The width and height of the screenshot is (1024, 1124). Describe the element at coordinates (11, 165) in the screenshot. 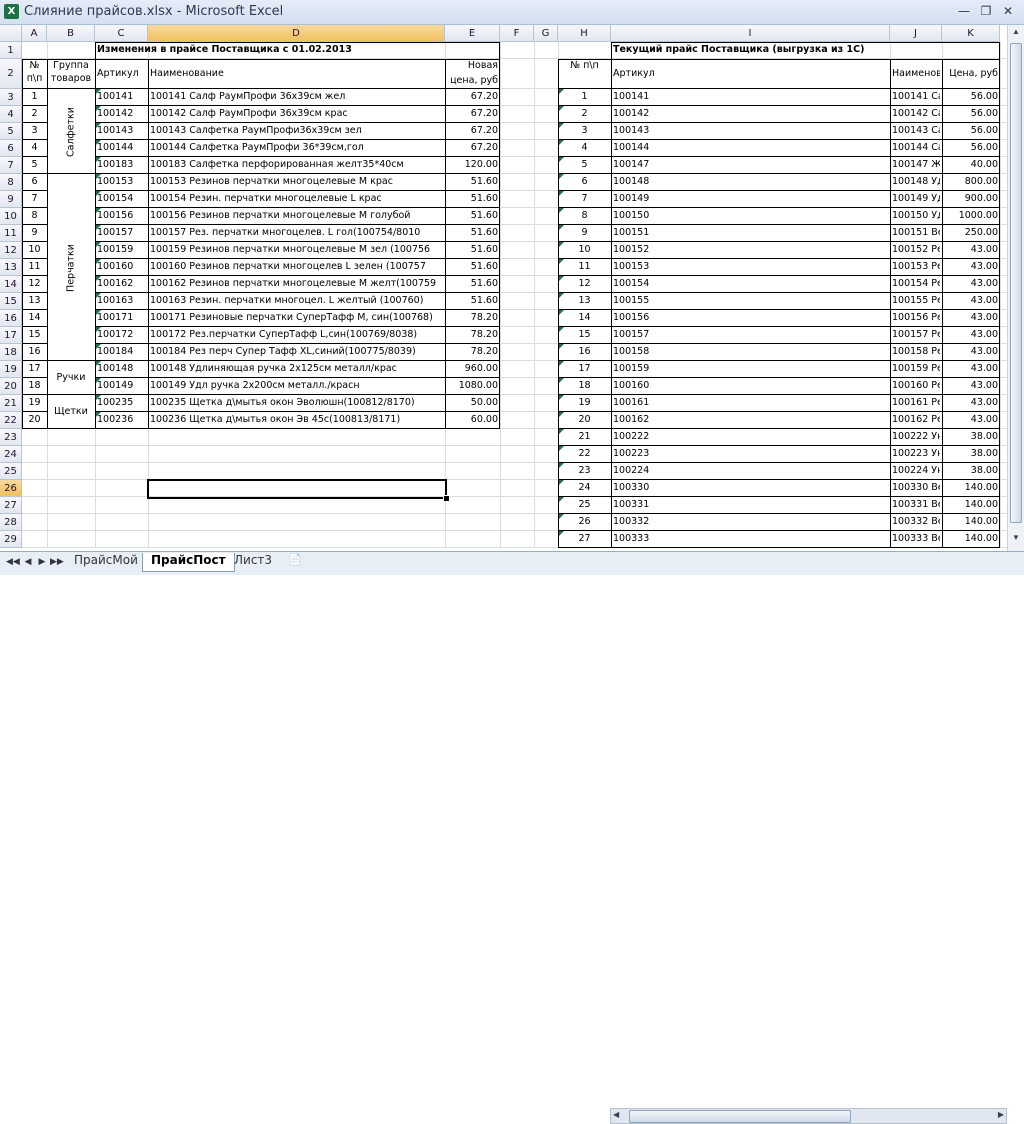

I see `row-header: 7` at that location.